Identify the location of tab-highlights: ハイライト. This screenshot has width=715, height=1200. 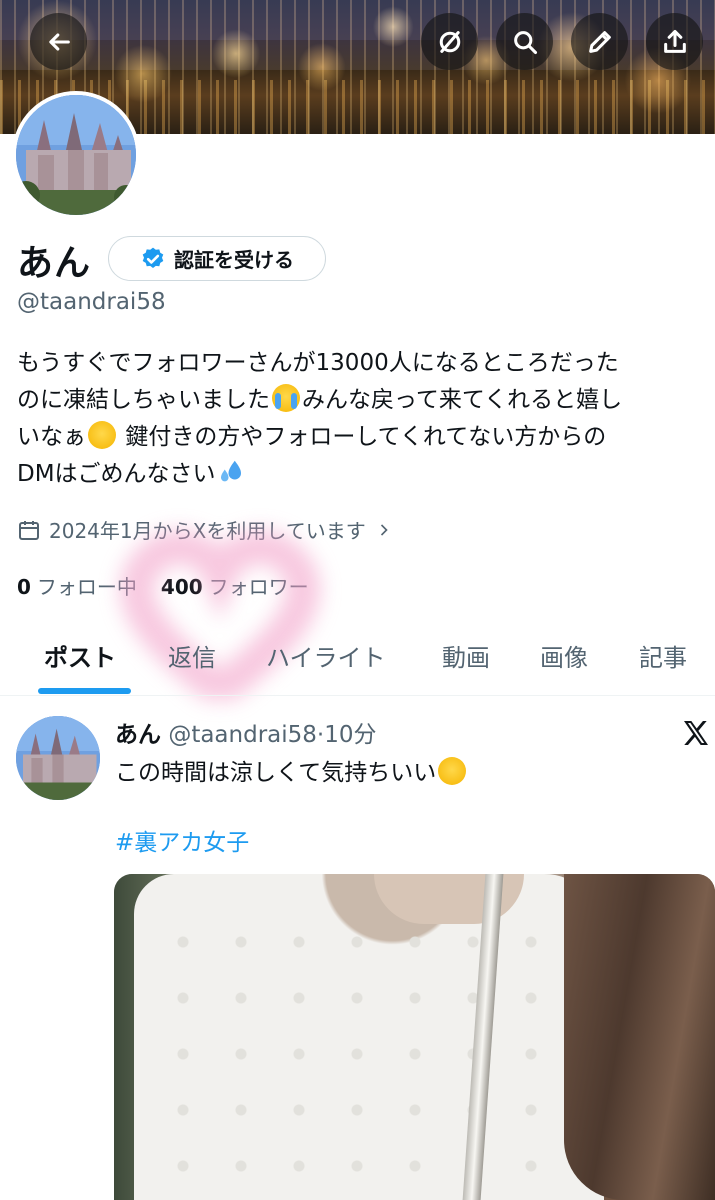
(326, 655).